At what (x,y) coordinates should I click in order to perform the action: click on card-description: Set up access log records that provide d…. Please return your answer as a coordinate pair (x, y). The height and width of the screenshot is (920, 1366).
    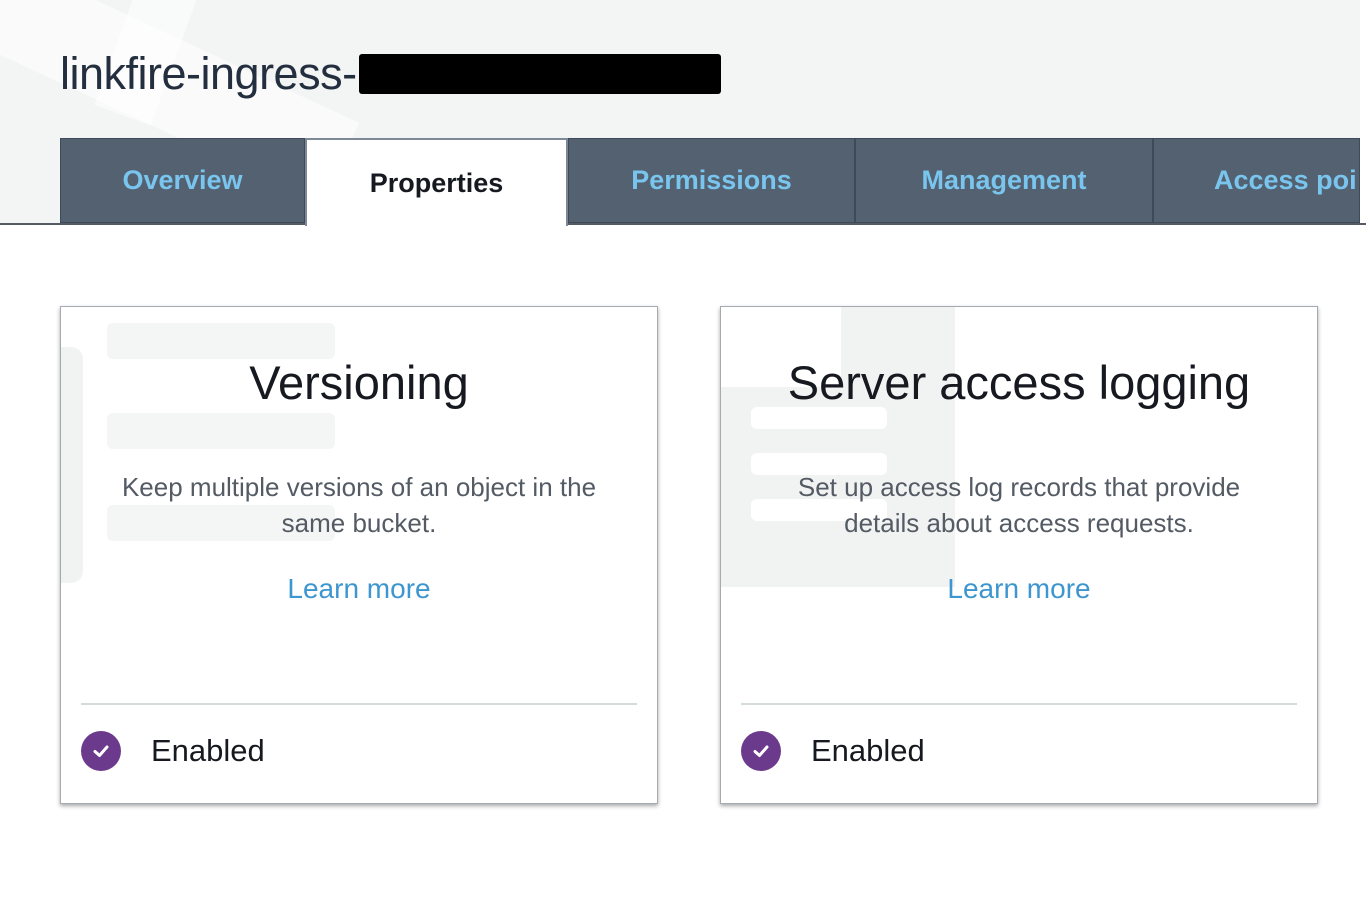
    Looking at the image, I should click on (1019, 505).